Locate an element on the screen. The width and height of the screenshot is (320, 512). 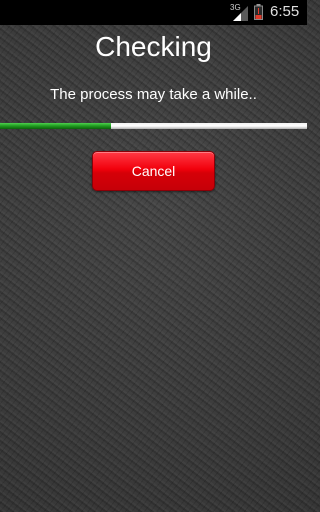
battery-icon is located at coordinates (258, 12).